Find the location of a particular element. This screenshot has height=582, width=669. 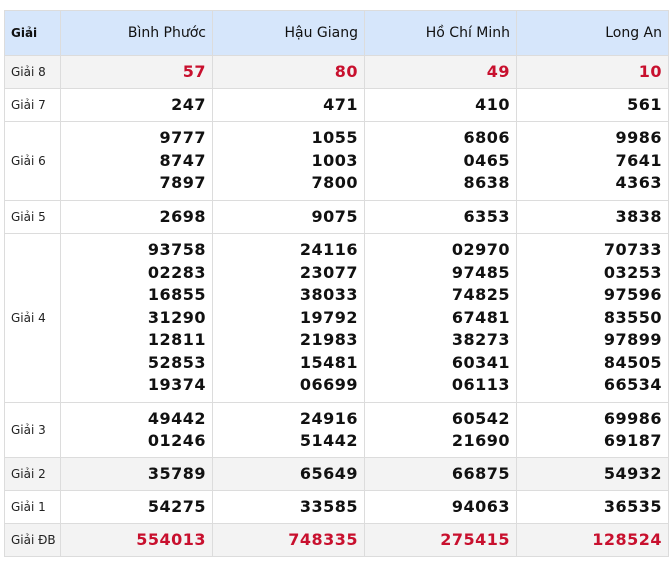

prize-column-header: Giải is located at coordinates (32, 33).